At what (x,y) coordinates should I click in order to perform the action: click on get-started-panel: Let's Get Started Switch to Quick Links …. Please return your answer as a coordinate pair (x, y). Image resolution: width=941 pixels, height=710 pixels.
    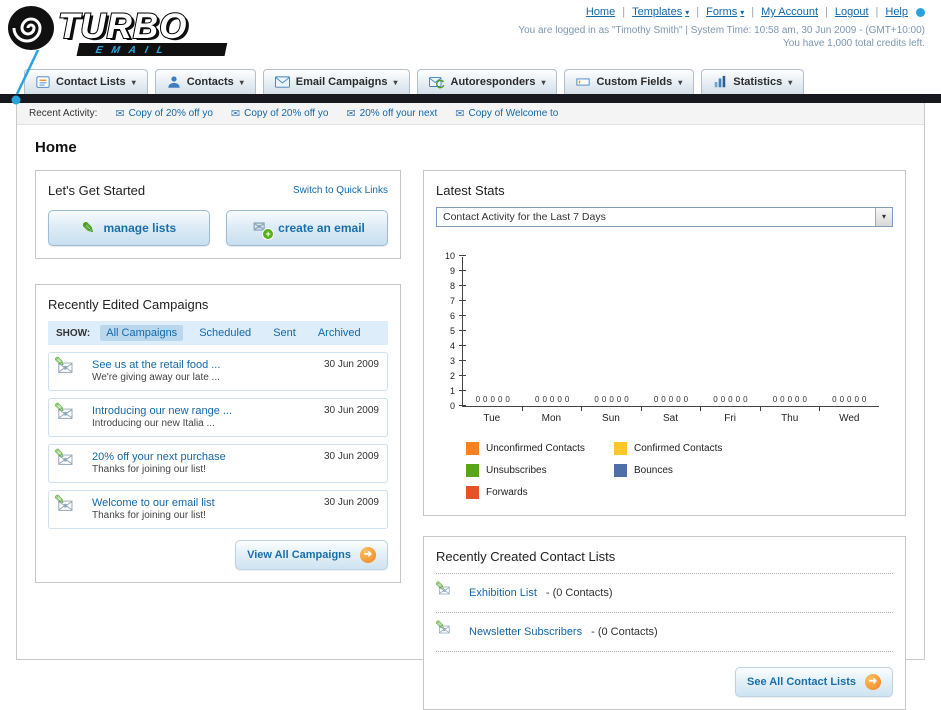
    Looking at the image, I should click on (218, 214).